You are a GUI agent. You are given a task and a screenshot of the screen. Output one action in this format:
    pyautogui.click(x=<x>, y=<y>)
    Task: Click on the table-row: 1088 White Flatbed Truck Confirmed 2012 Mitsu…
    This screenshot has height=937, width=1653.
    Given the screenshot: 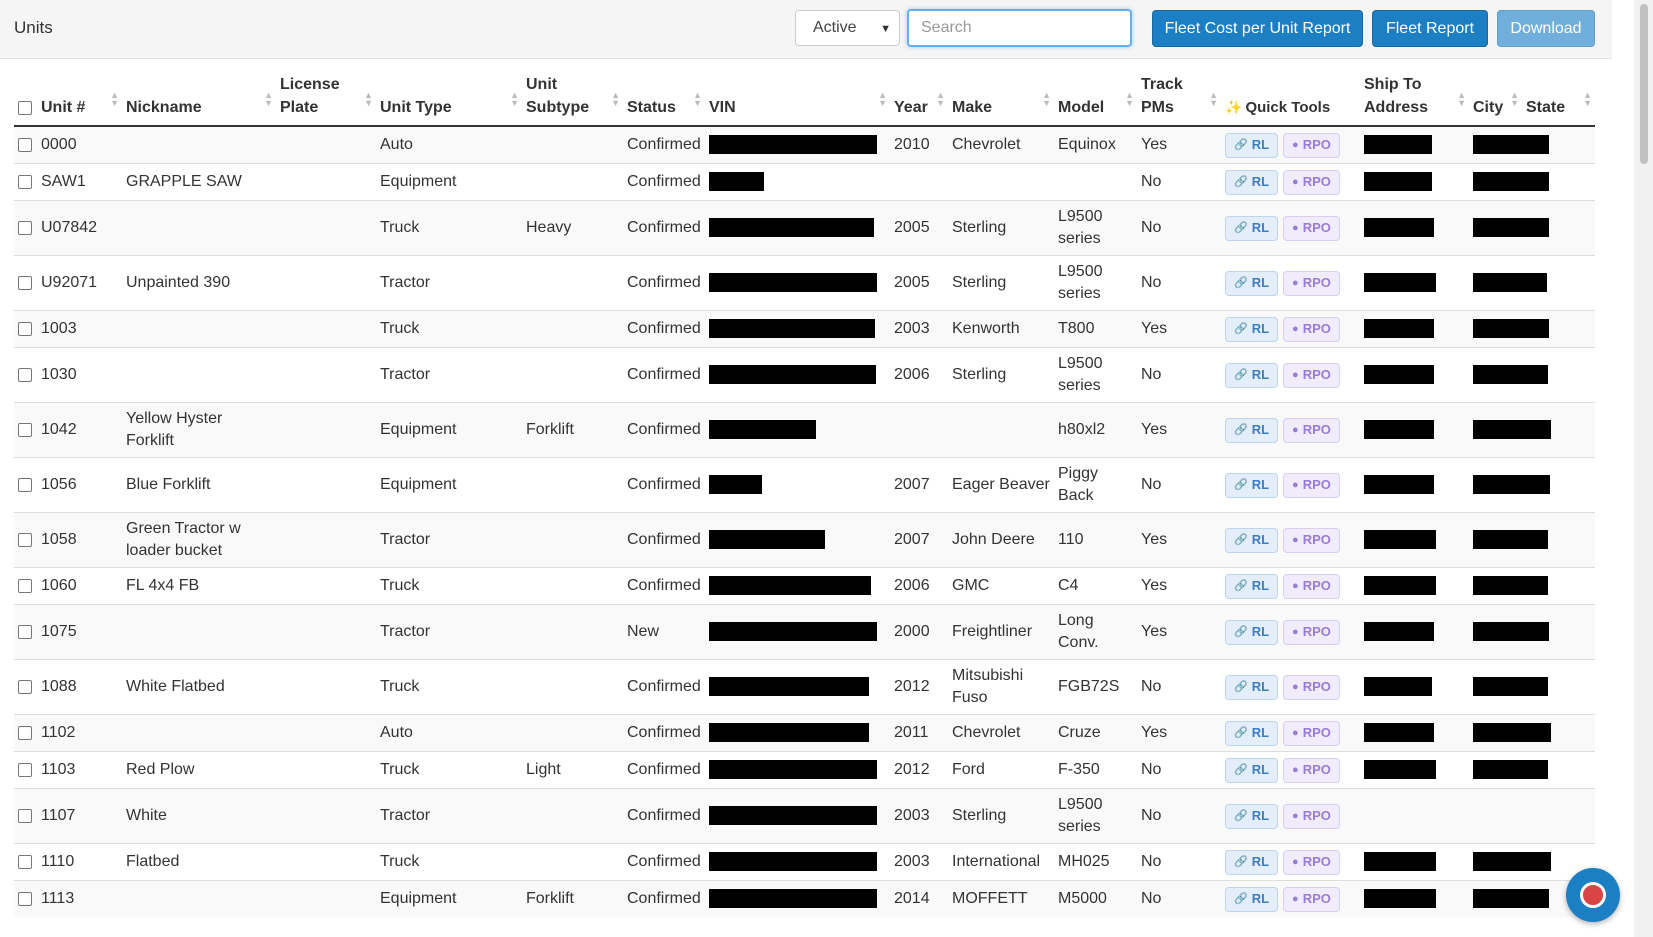 What is the action you would take?
    pyautogui.click(x=804, y=687)
    